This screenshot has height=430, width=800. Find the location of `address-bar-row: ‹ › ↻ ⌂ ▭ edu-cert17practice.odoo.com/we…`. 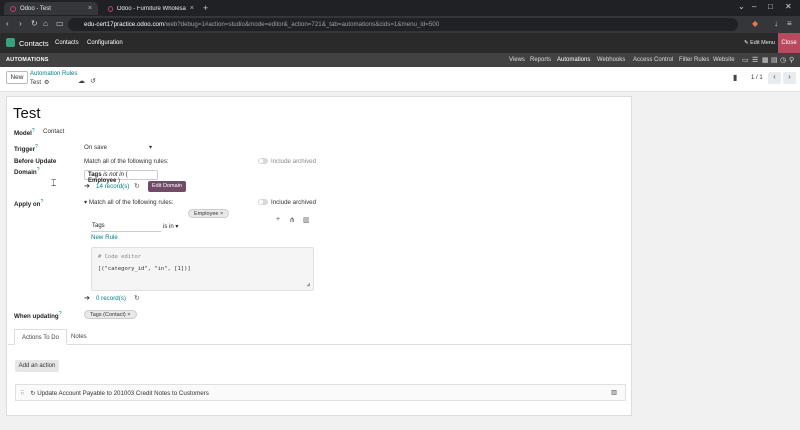

address-bar-row: ‹ › ↻ ⌂ ▭ edu-cert17practice.odoo.com/we… is located at coordinates (400, 24).